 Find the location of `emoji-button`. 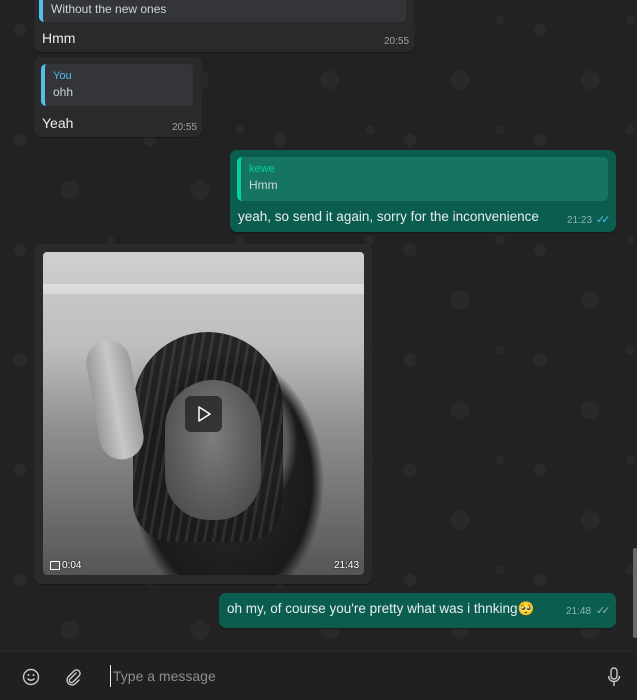

emoji-button is located at coordinates (31, 677).